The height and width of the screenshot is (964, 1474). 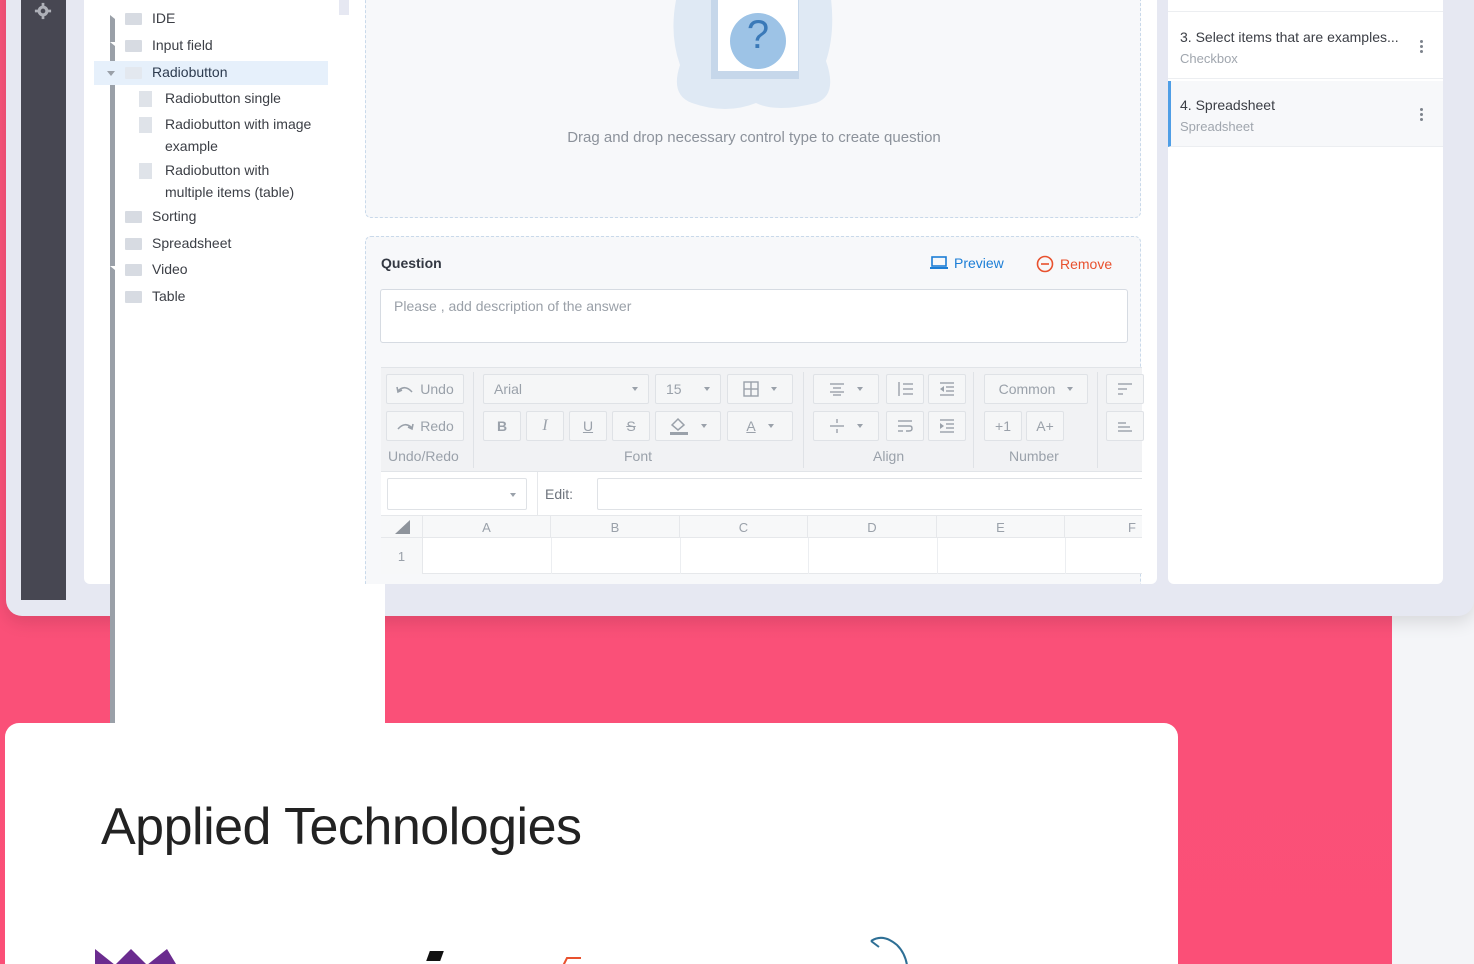 What do you see at coordinates (846, 426) in the screenshot?
I see `vertical-align-button` at bounding box center [846, 426].